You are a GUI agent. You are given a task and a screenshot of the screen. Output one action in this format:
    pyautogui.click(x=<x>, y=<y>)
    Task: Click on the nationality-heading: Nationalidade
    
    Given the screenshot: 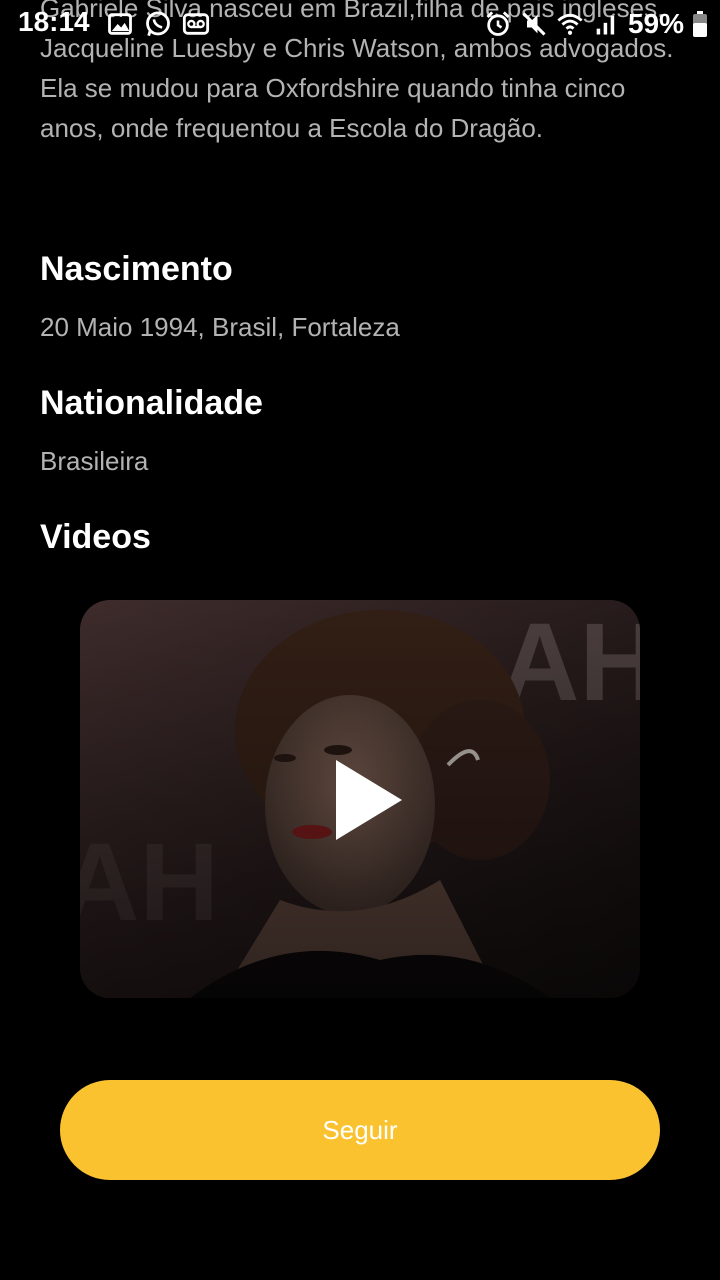 What is the action you would take?
    pyautogui.click(x=151, y=403)
    